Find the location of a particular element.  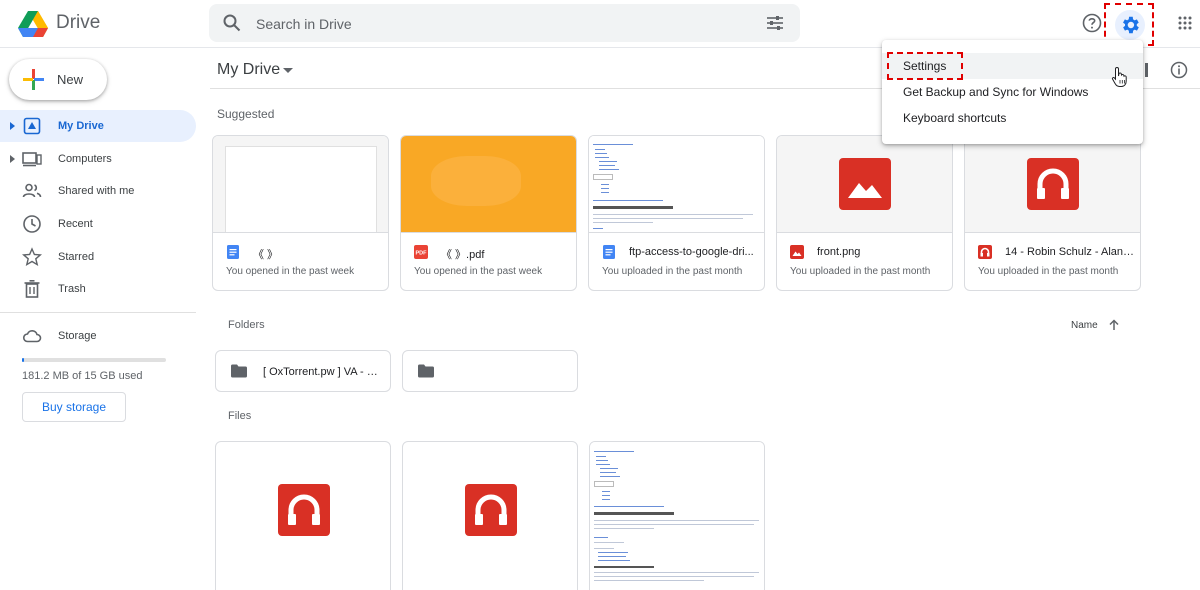

sidebar-item-storage: Storage is located at coordinates (98, 336).